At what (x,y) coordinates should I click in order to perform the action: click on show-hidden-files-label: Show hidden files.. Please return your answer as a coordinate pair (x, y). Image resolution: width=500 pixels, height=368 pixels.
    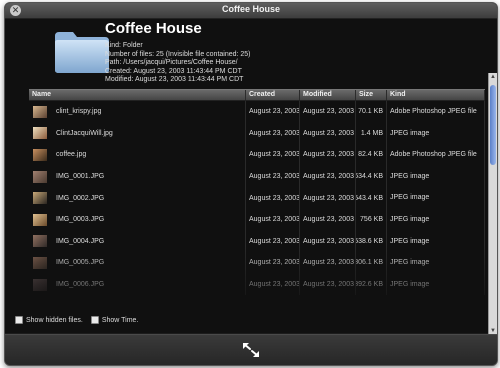
    Looking at the image, I should click on (54, 320).